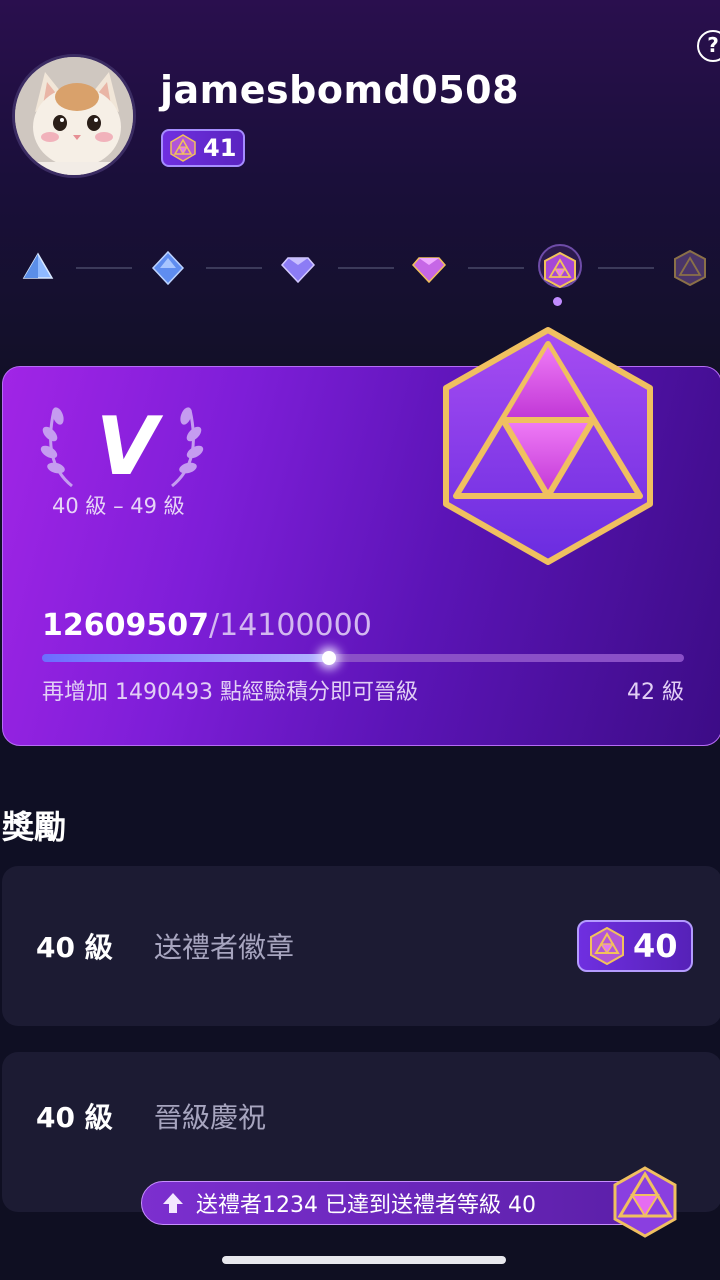 This screenshot has height=1280, width=720. I want to click on progress-marker, so click(329, 658).